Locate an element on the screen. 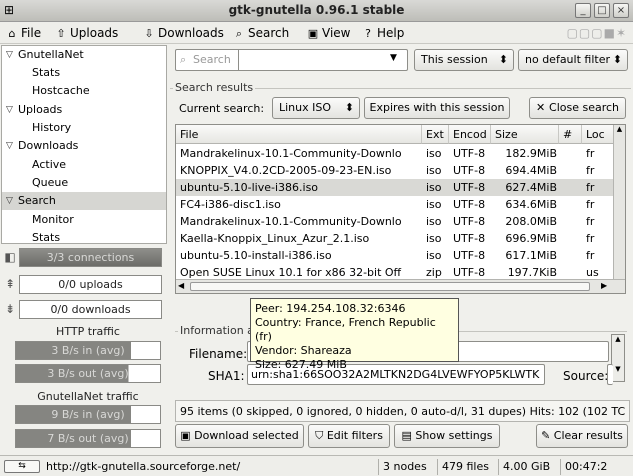  table-row: FC4-i386-disc1.iso iso UTF-8 634.6MiB fr is located at coordinates (394, 204).